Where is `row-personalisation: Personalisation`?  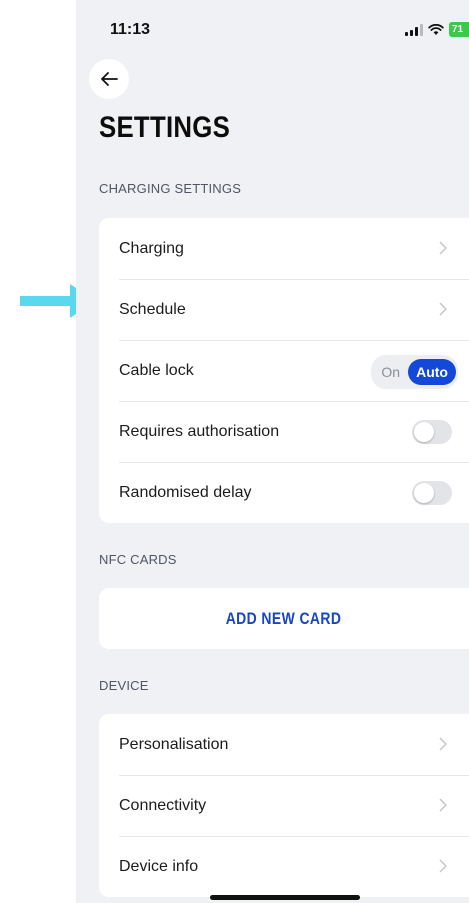 row-personalisation: Personalisation is located at coordinates (284, 744).